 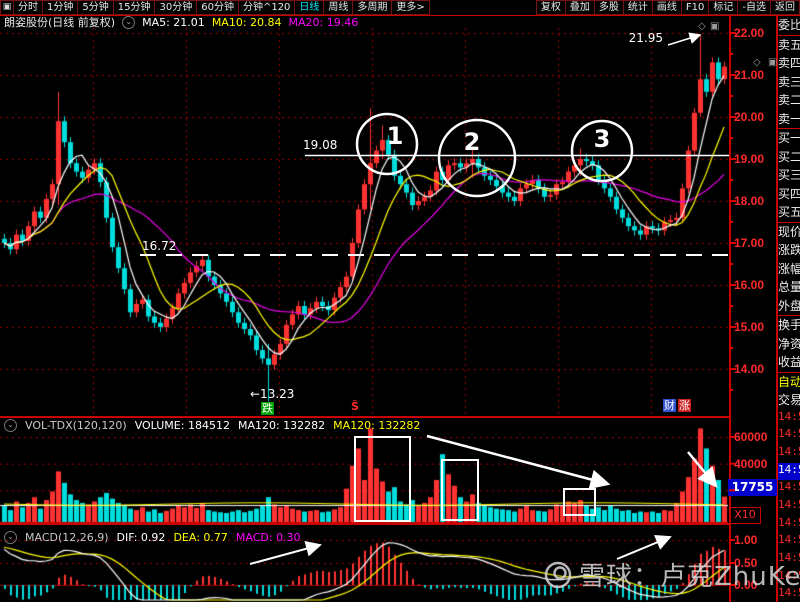 I want to click on period-button-8: 周线, so click(x=338, y=7).